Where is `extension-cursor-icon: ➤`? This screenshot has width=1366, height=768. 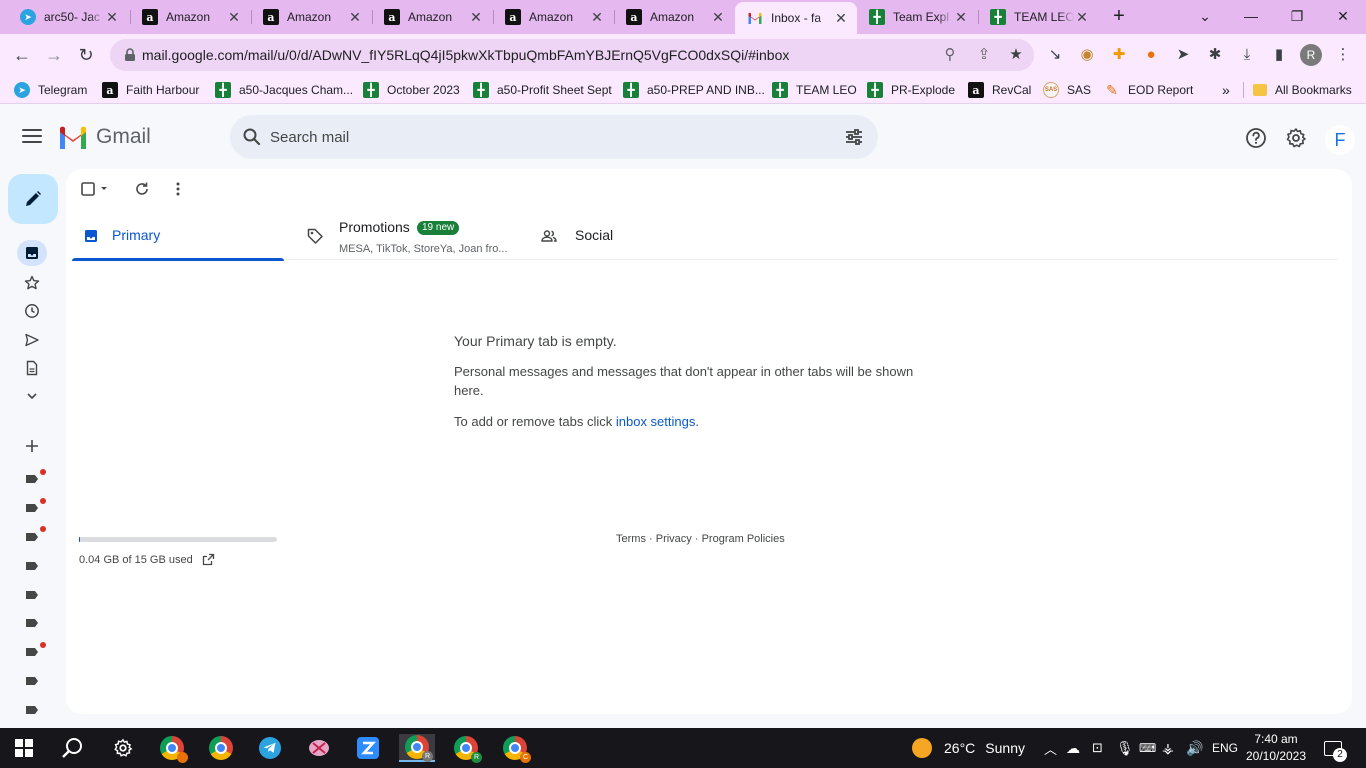 extension-cursor-icon: ➤ is located at coordinates (1183, 55).